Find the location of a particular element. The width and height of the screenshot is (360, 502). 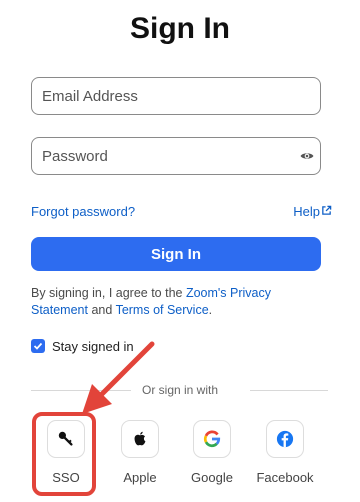

forgot-password-link: Forgot password? is located at coordinates (83, 211).